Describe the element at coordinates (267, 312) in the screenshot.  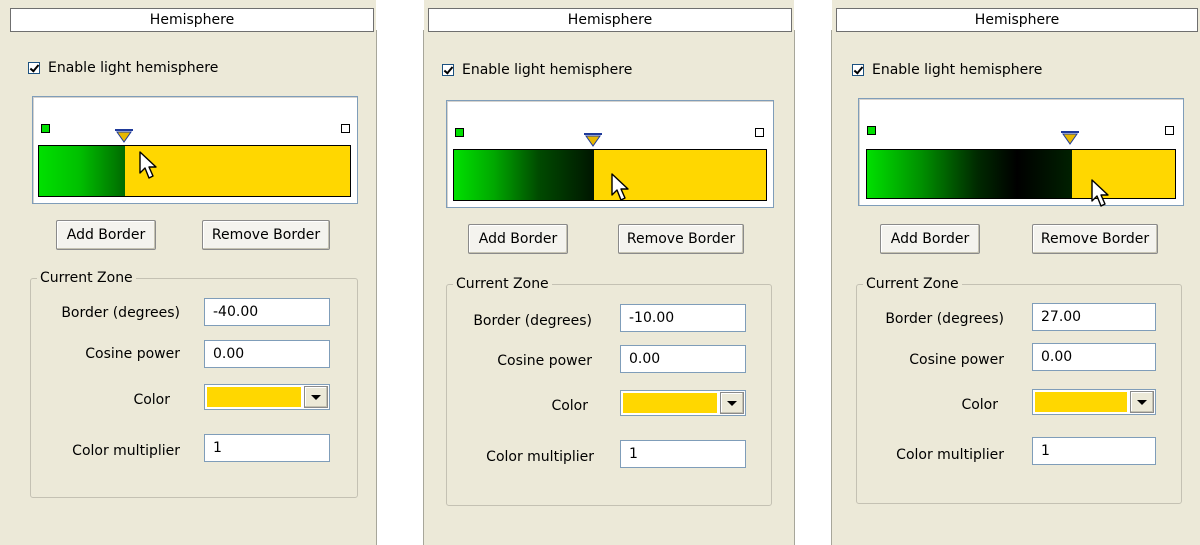
I see `border-degrees-input: -40.00` at that location.